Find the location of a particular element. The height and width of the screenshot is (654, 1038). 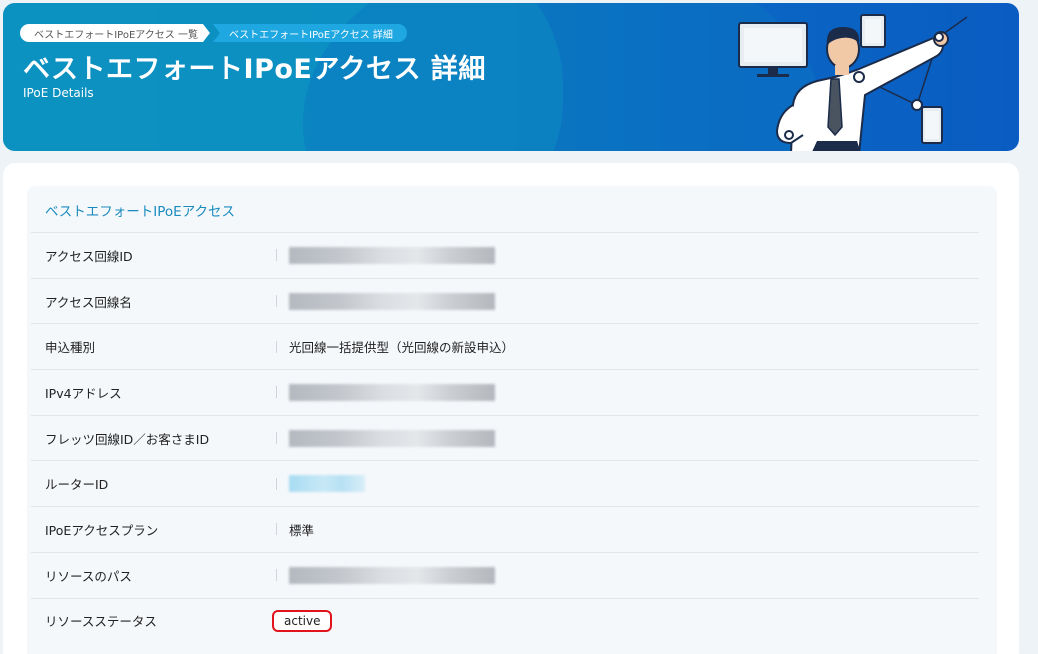

row-label: IPv4アドレス is located at coordinates (83, 393).